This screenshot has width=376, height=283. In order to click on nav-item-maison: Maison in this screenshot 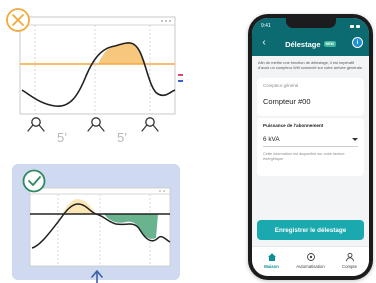, I will do `click(272, 260)`.